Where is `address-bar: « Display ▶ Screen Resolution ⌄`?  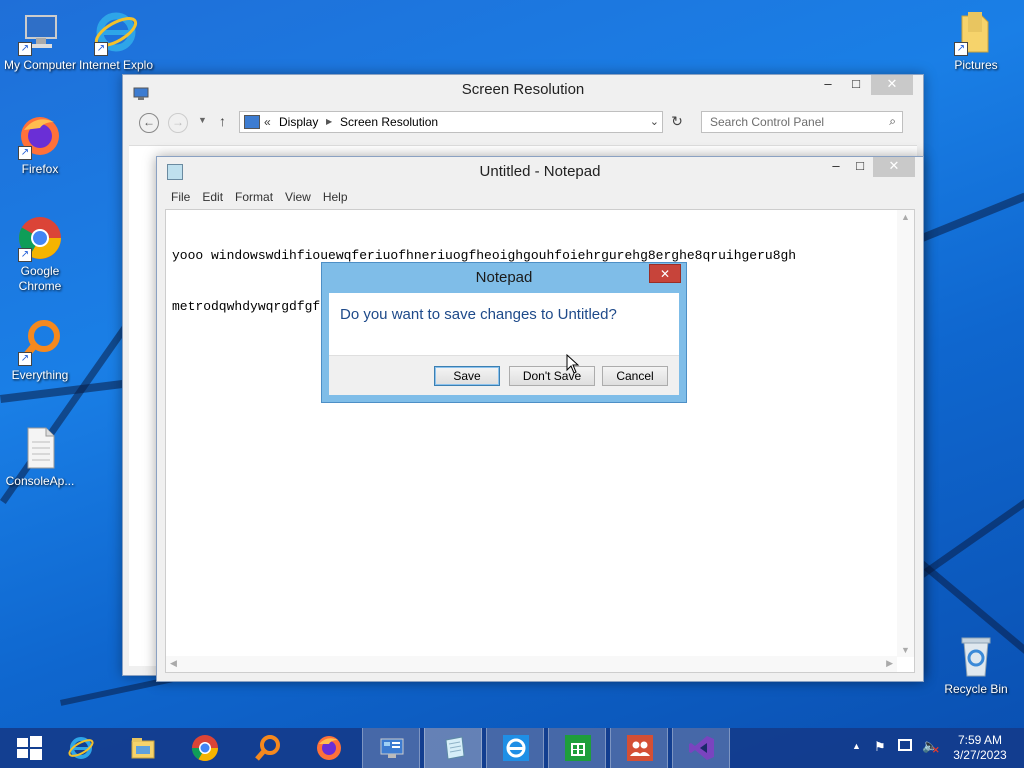 address-bar: « Display ▶ Screen Resolution ⌄ is located at coordinates (451, 122).